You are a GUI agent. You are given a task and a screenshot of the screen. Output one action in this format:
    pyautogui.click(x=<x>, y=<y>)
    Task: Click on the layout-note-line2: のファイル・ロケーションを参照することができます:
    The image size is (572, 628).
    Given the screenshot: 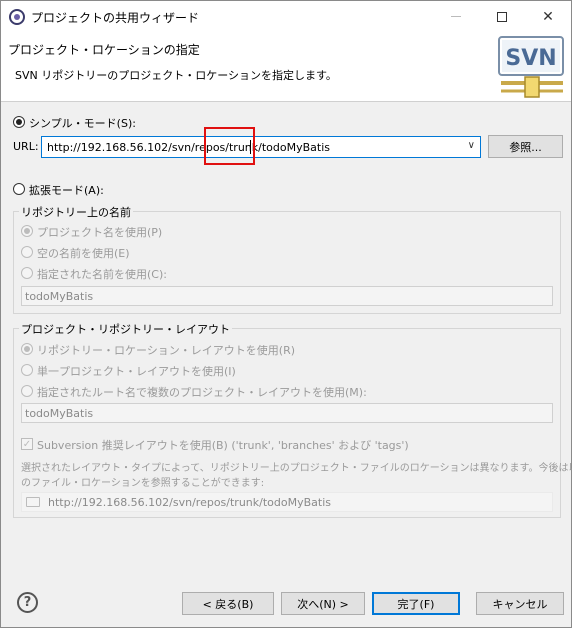 What is the action you would take?
    pyautogui.click(x=143, y=483)
    